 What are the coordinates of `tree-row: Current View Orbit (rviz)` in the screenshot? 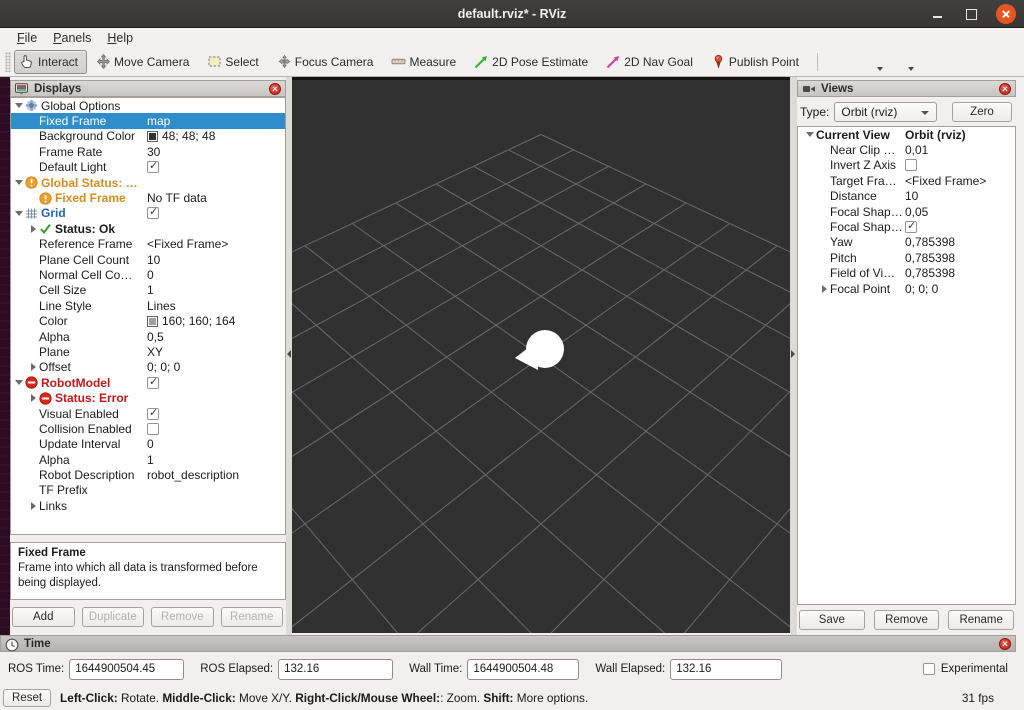 It's located at (906, 134).